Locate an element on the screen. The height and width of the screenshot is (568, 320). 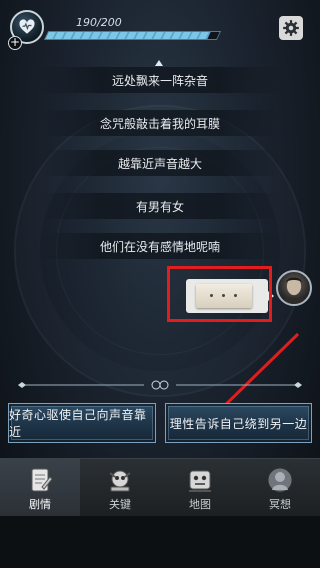
gear-icon is located at coordinates (291, 28).